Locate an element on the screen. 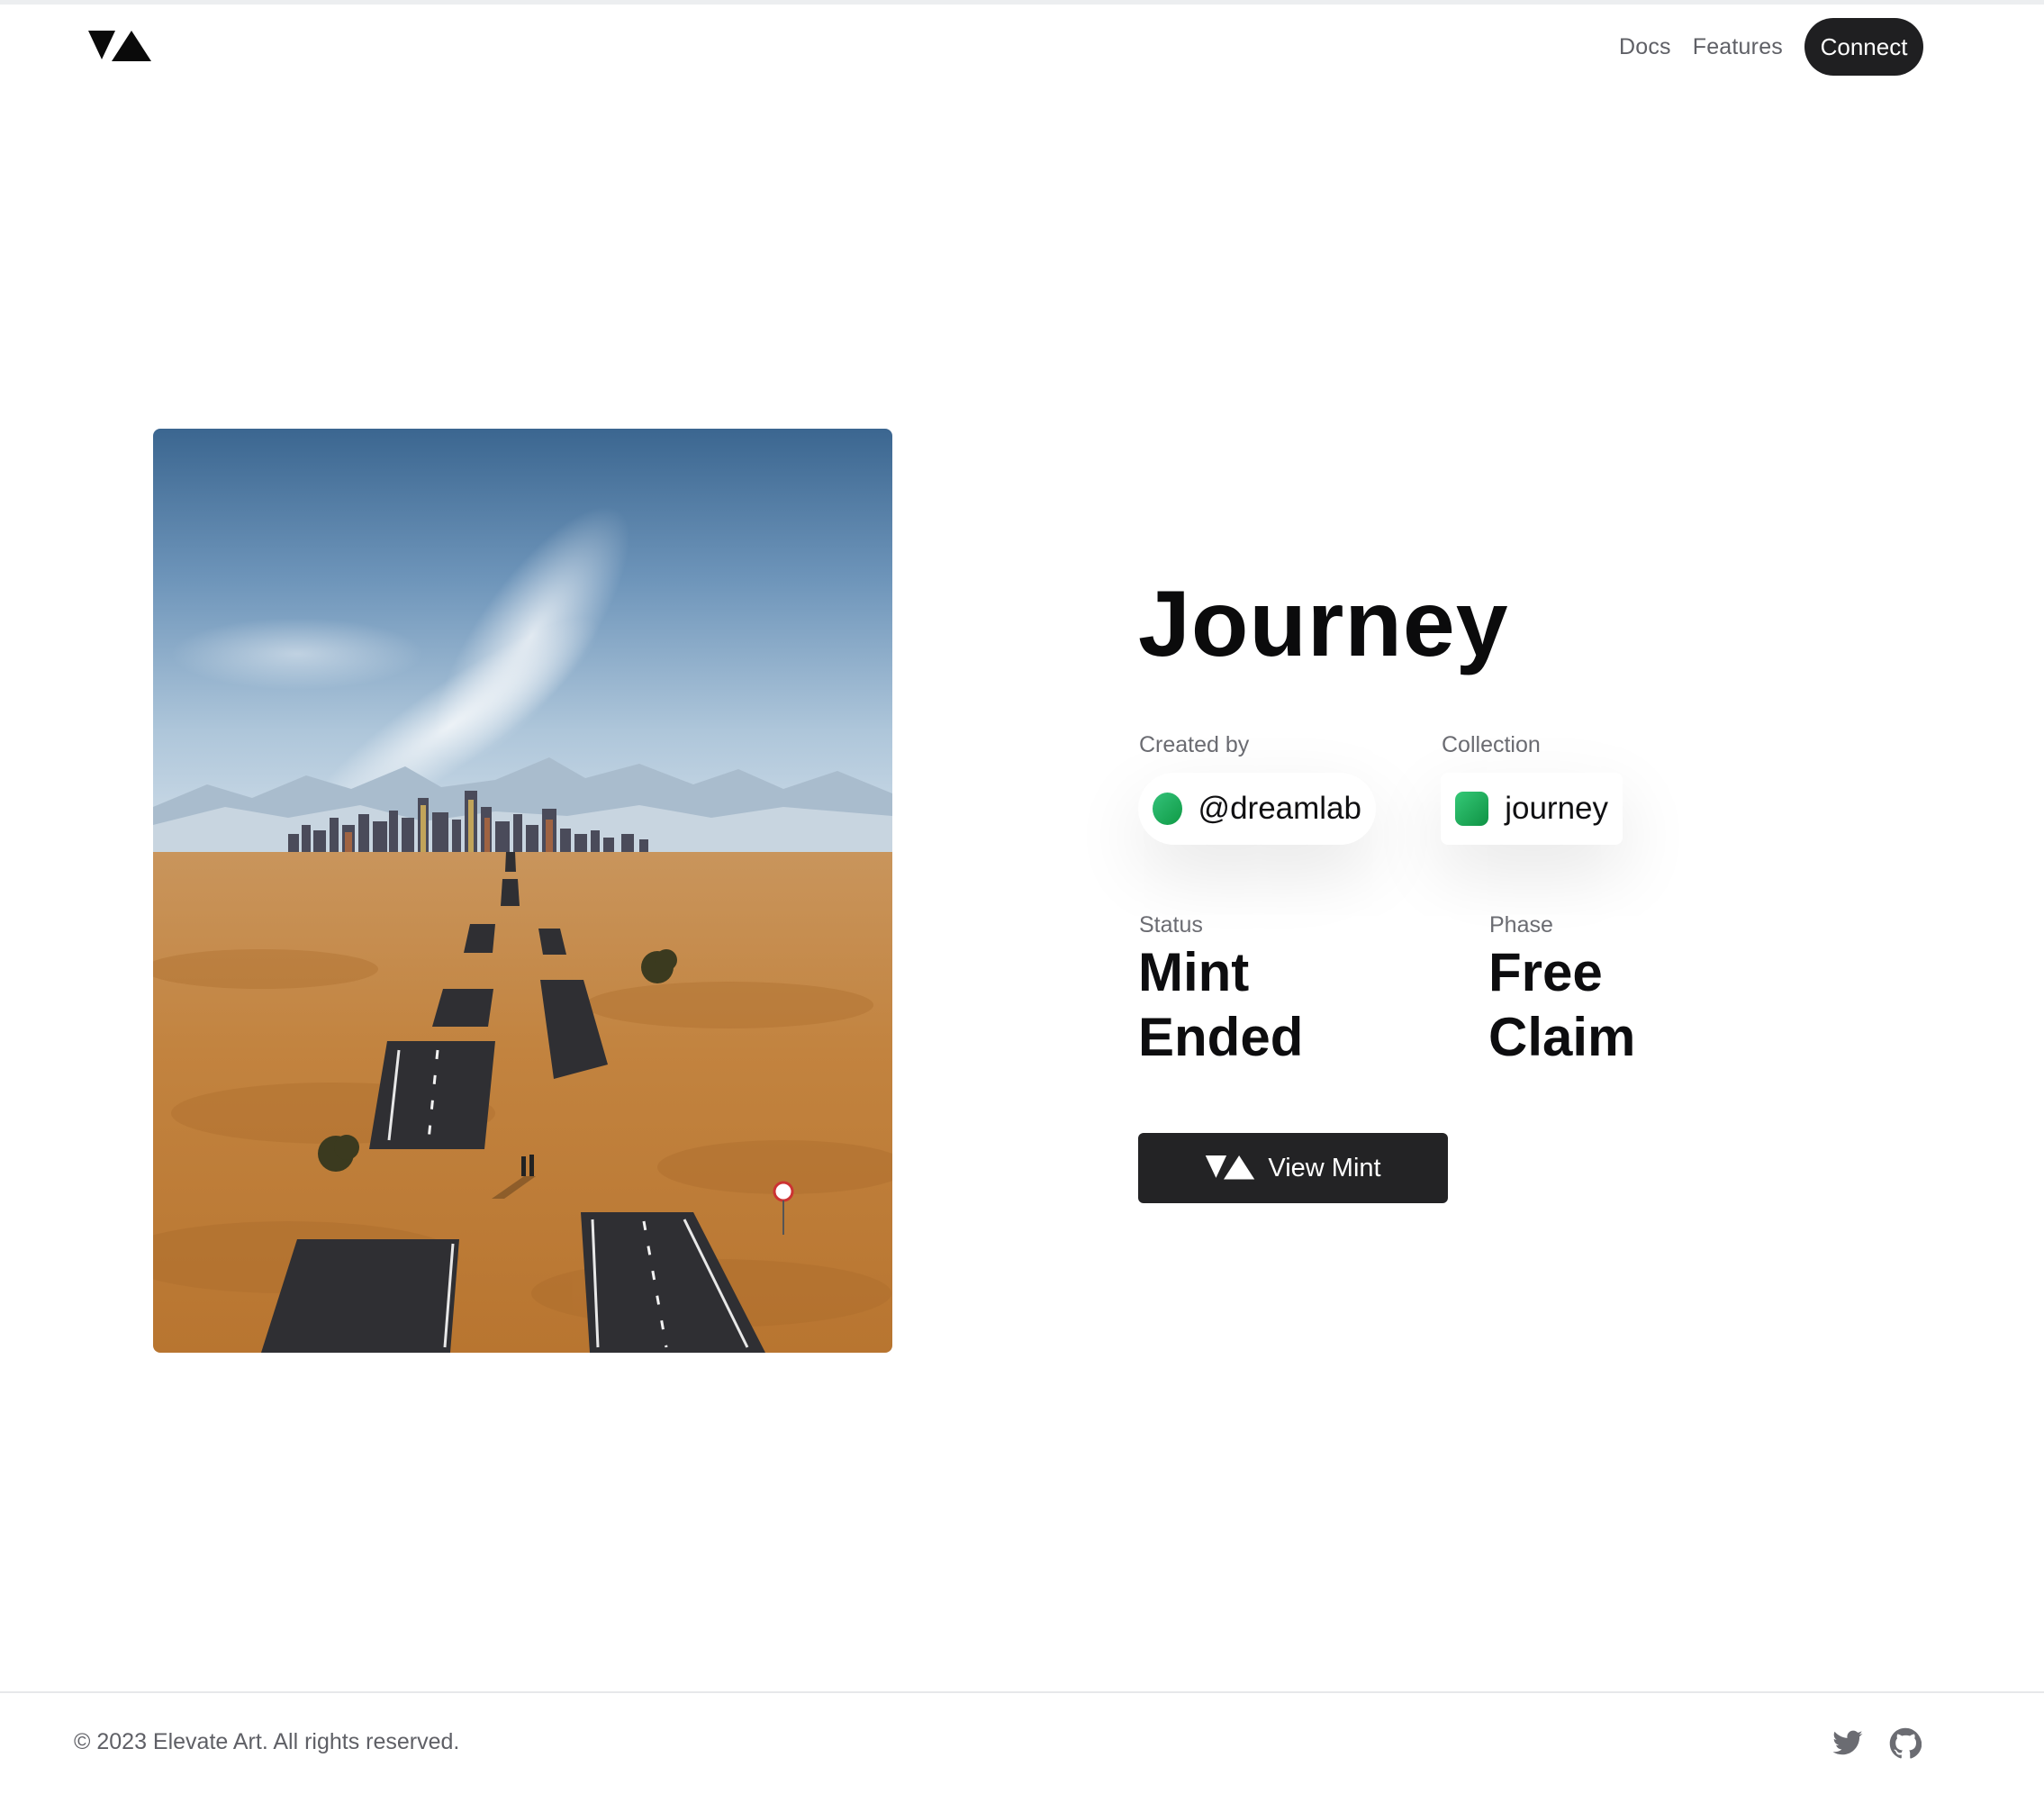  phase-value: Free Claim is located at coordinates (1605, 1005).